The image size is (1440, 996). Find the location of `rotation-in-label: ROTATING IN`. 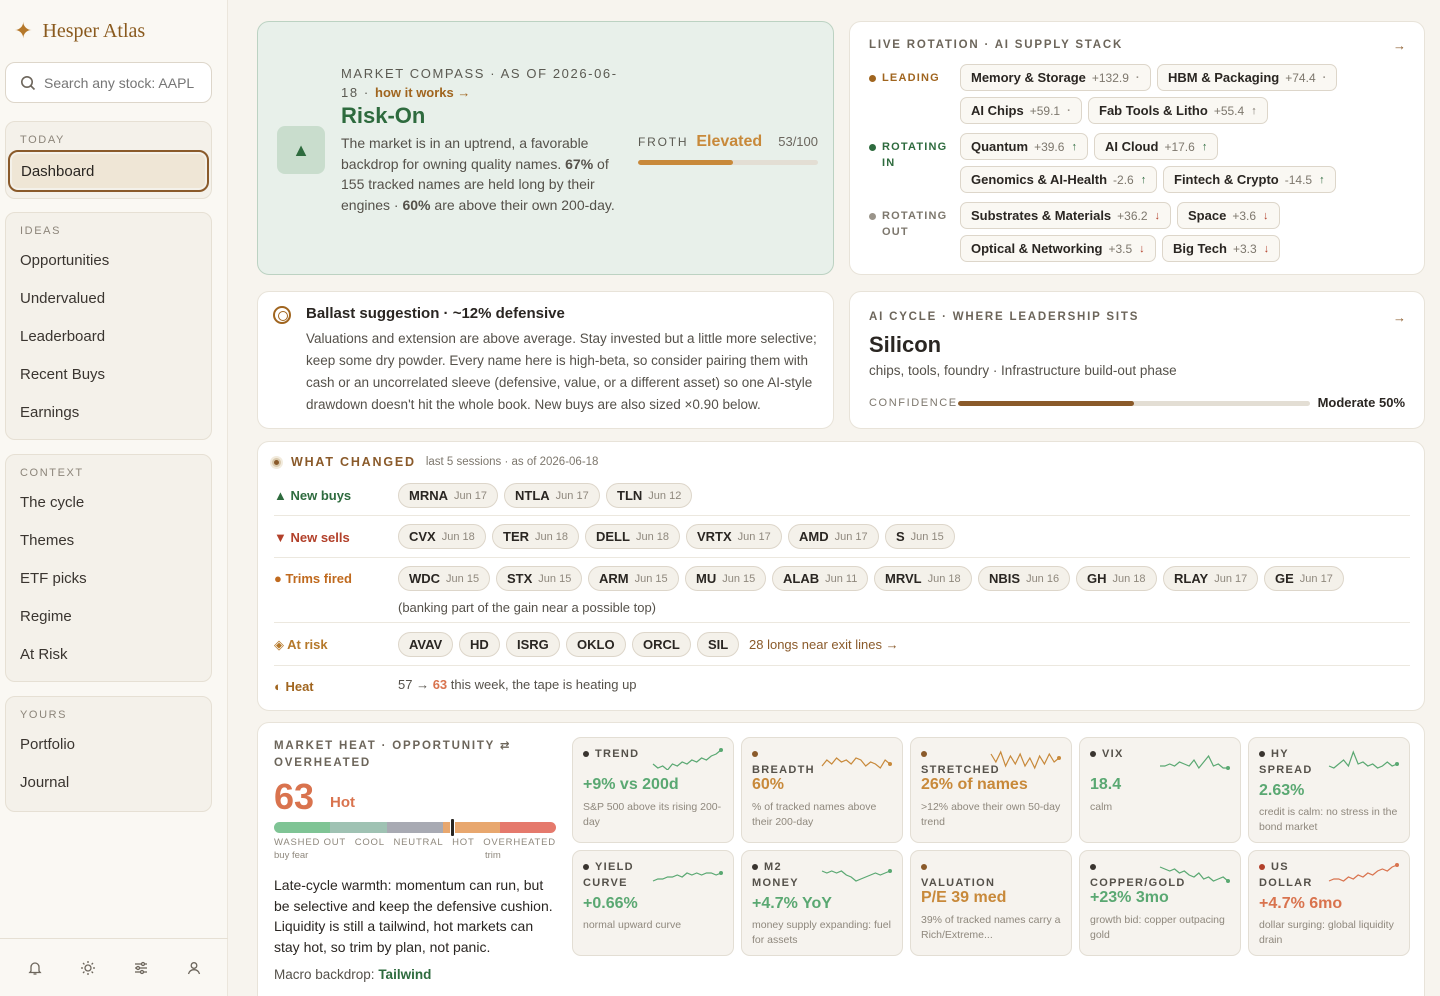

rotation-in-label: ROTATING IN is located at coordinates (908, 155).